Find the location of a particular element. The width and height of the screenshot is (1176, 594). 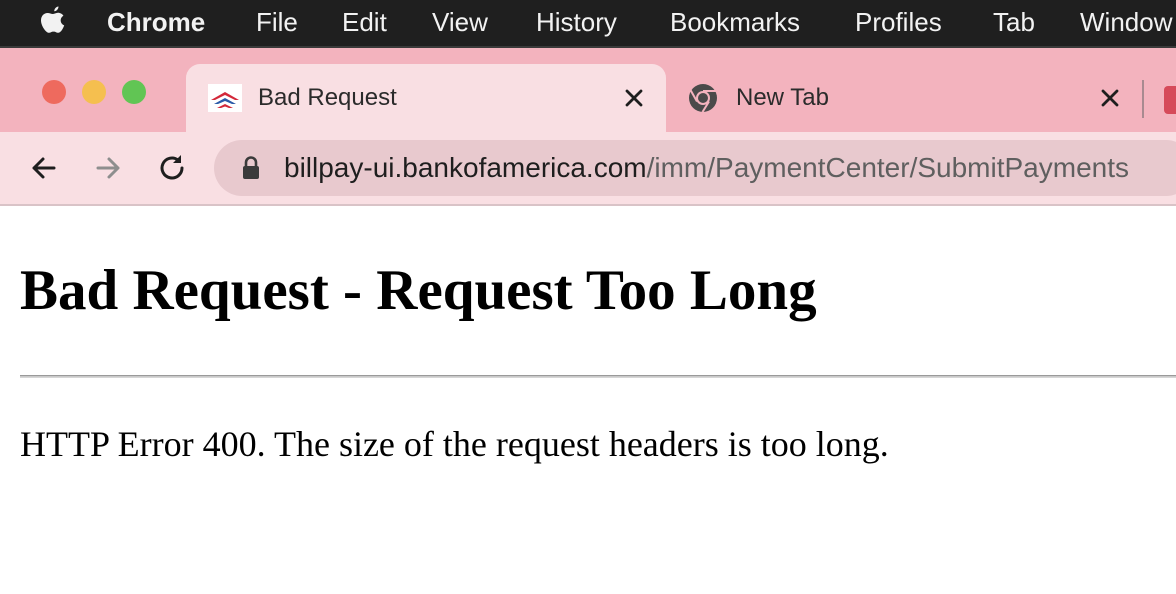

tab-new-tab: New Tab is located at coordinates (904, 98).